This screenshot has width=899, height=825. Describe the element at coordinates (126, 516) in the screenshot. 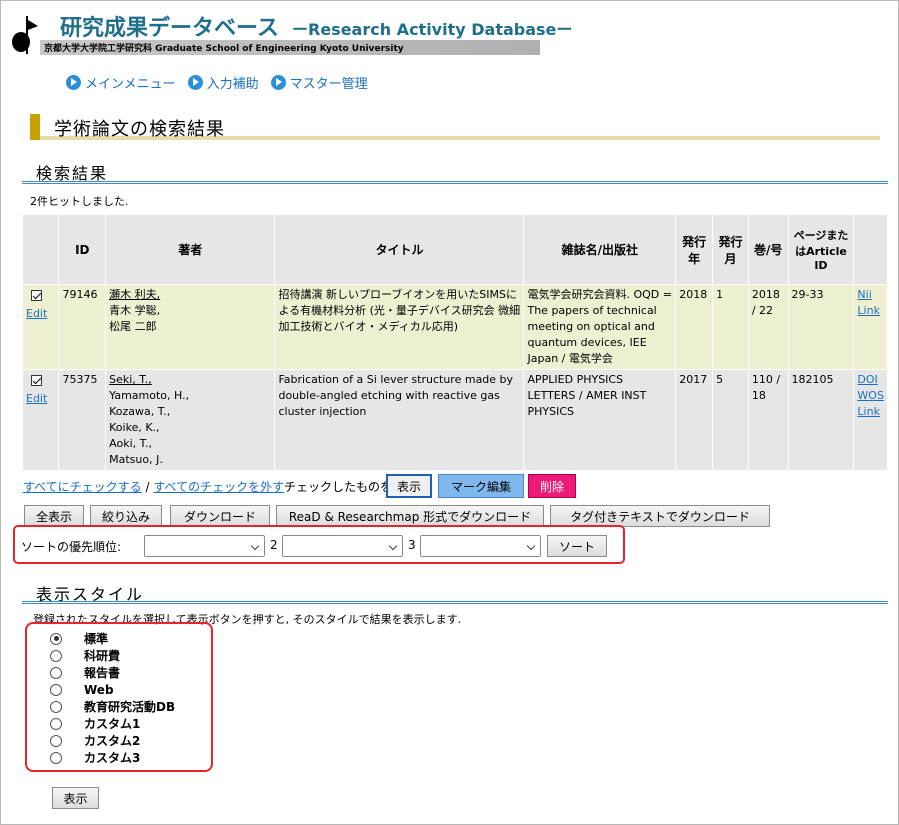

I see `filter-button: 絞り込み` at that location.